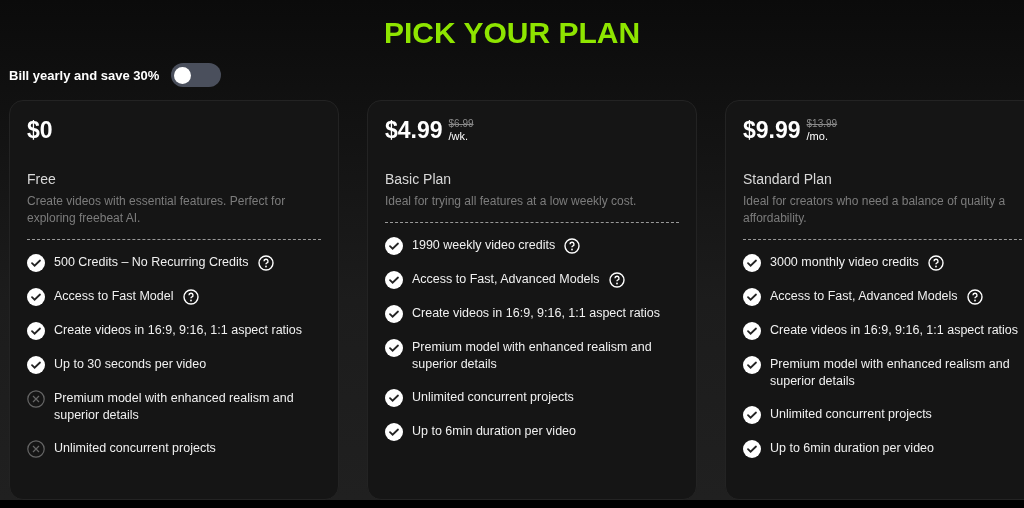  Describe the element at coordinates (817, 136) in the screenshot. I see `price-period: /mo.` at that location.